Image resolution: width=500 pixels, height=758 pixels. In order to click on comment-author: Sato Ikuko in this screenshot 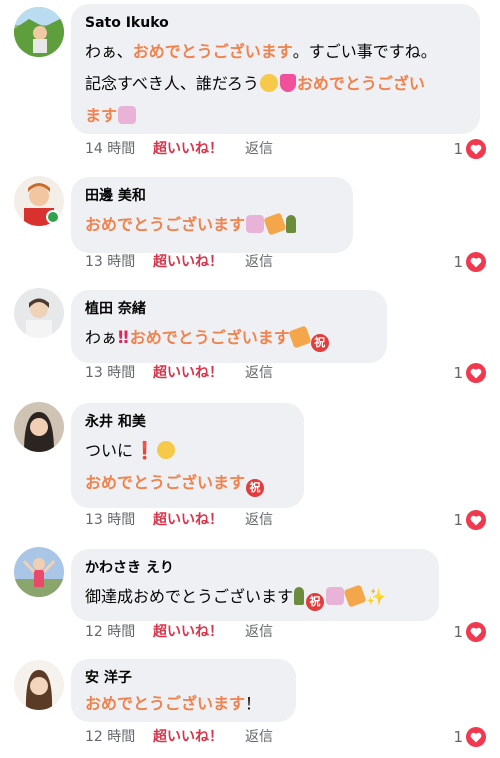, I will do `click(275, 23)`.